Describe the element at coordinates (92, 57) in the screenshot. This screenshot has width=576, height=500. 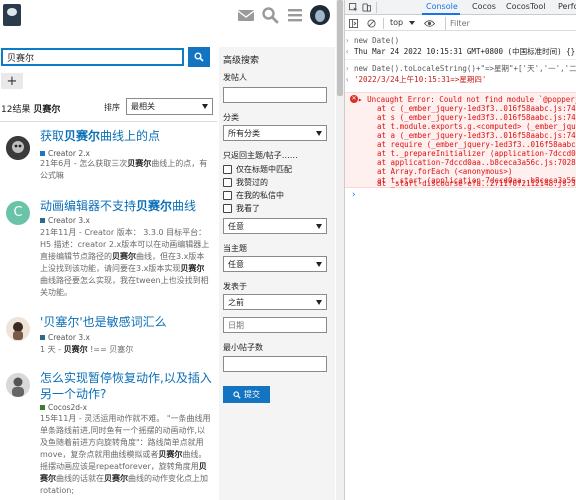
I see `search-input` at that location.